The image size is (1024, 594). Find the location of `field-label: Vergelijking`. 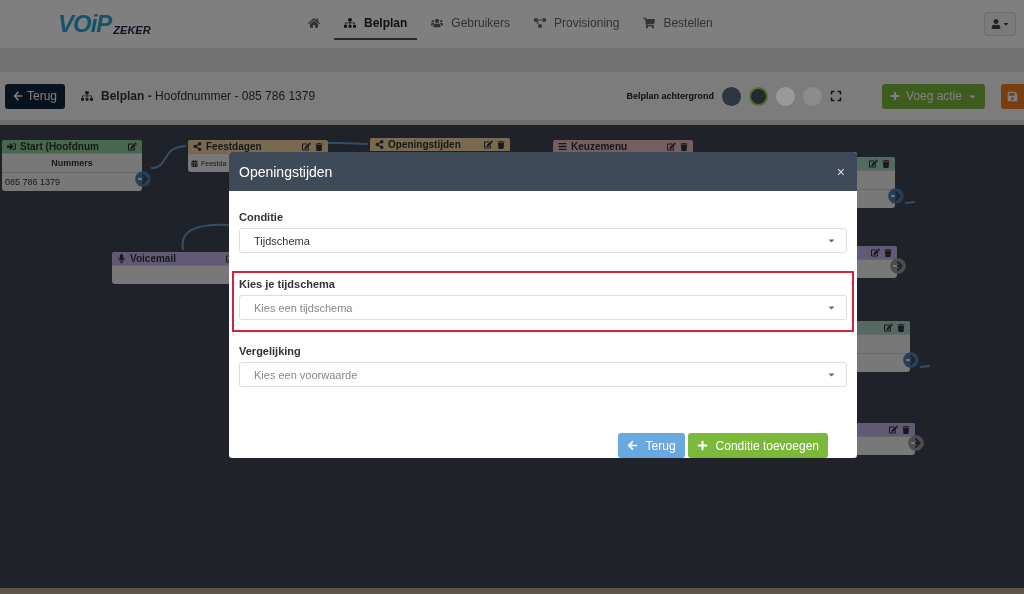

field-label: Vergelijking is located at coordinates (270, 351).